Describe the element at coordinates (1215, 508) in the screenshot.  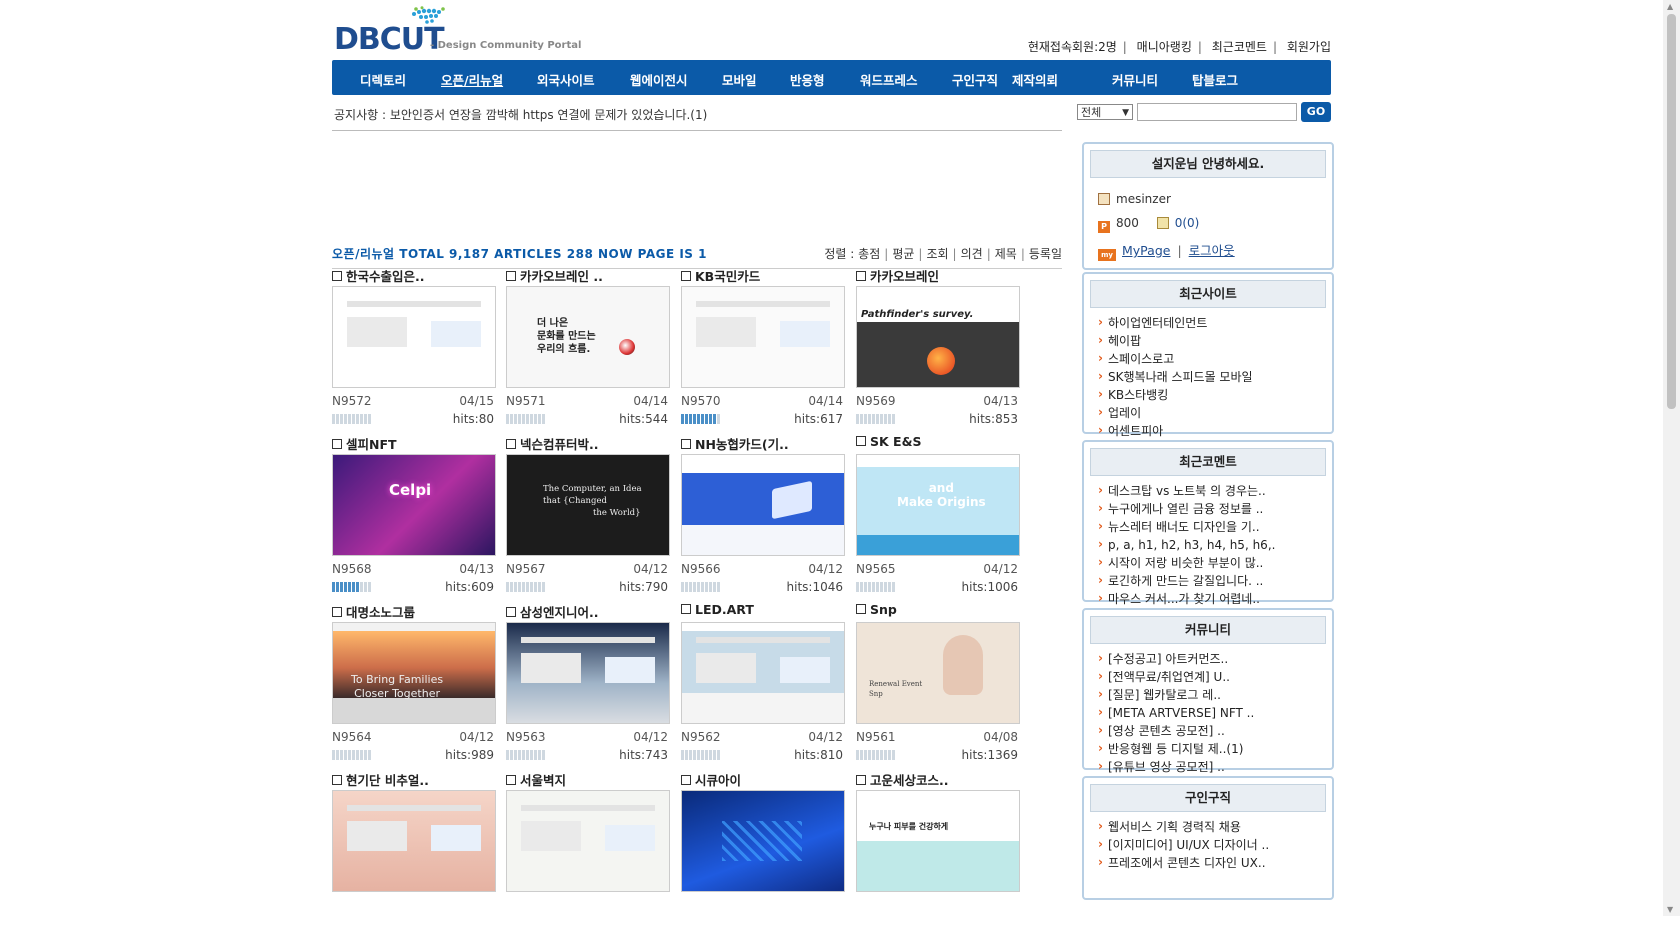
I see `recent-comment-item: 누구에게나 열린 금융 정보를 ..` at that location.